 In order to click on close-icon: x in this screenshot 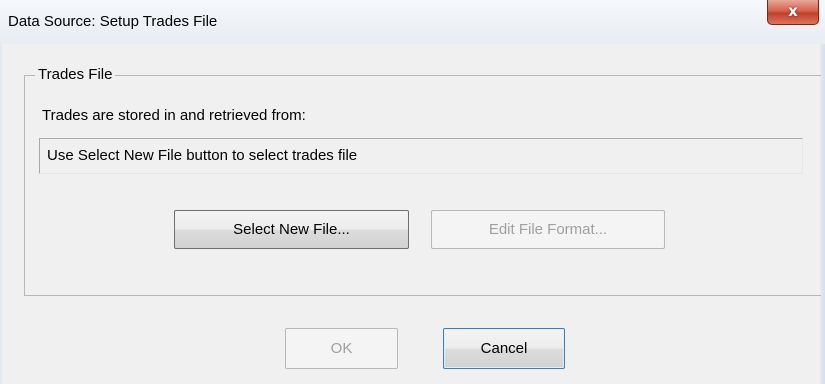, I will do `click(793, 11)`.